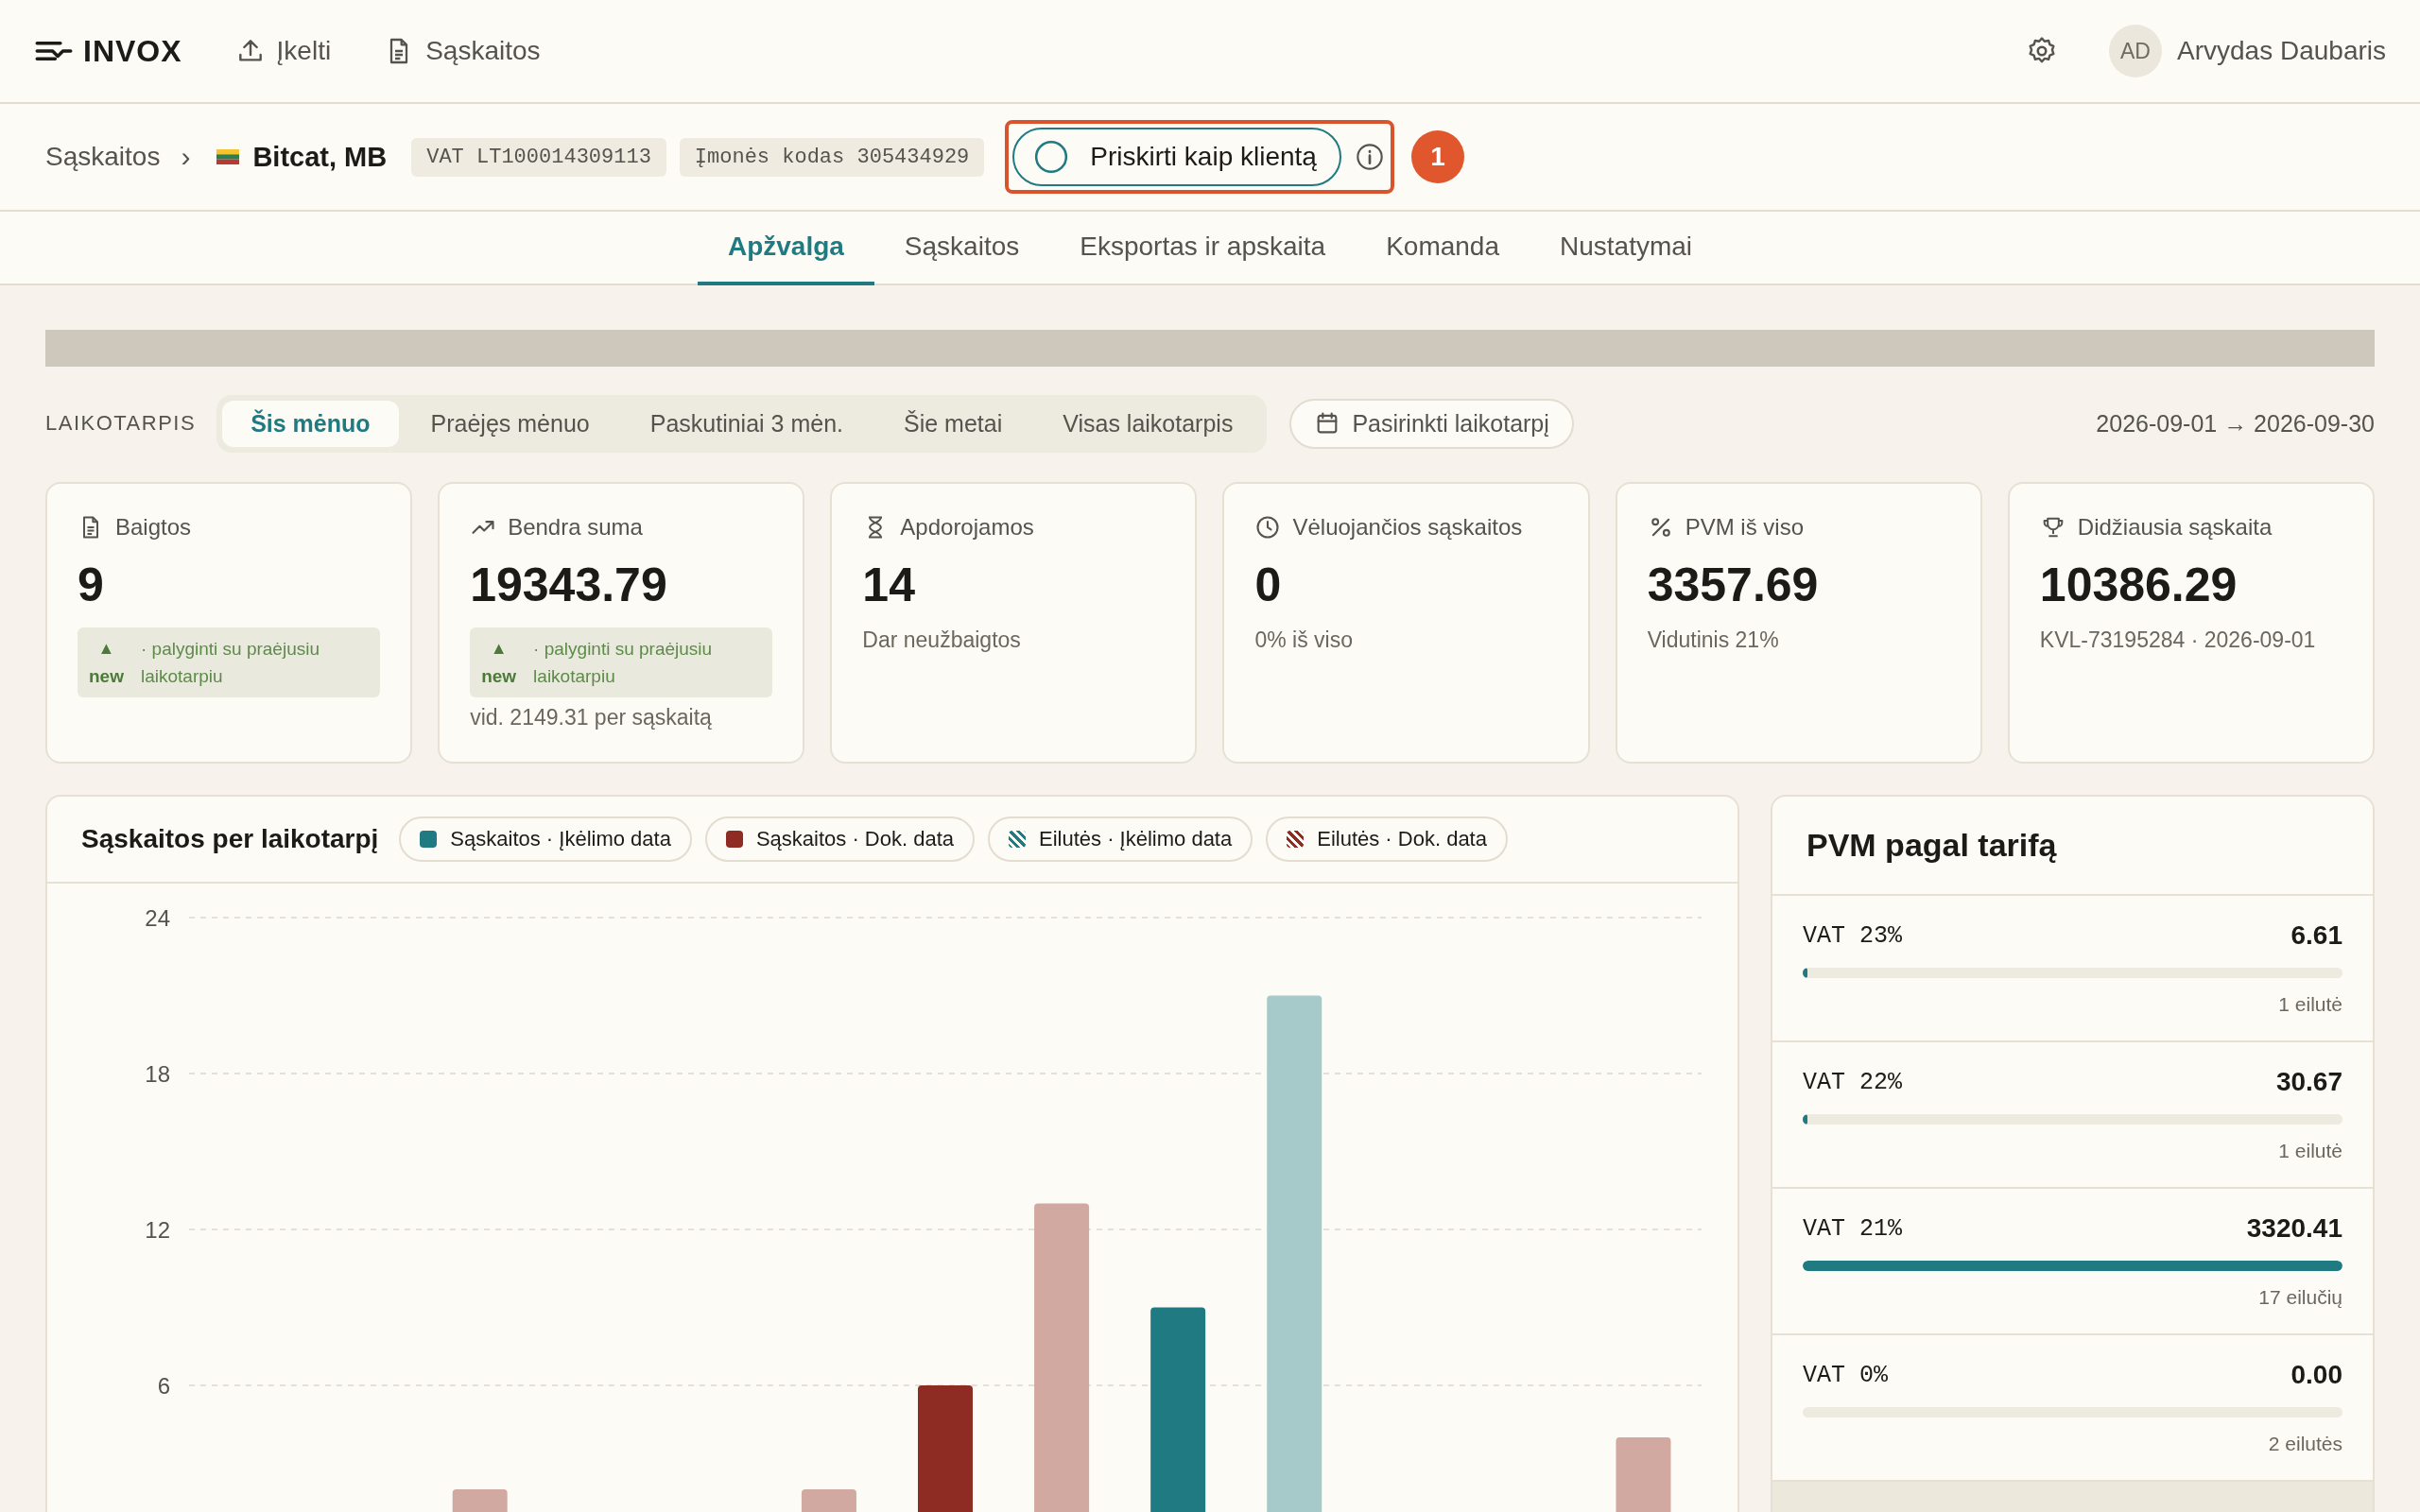  I want to click on stat-value: 3357.69, so click(1733, 585).